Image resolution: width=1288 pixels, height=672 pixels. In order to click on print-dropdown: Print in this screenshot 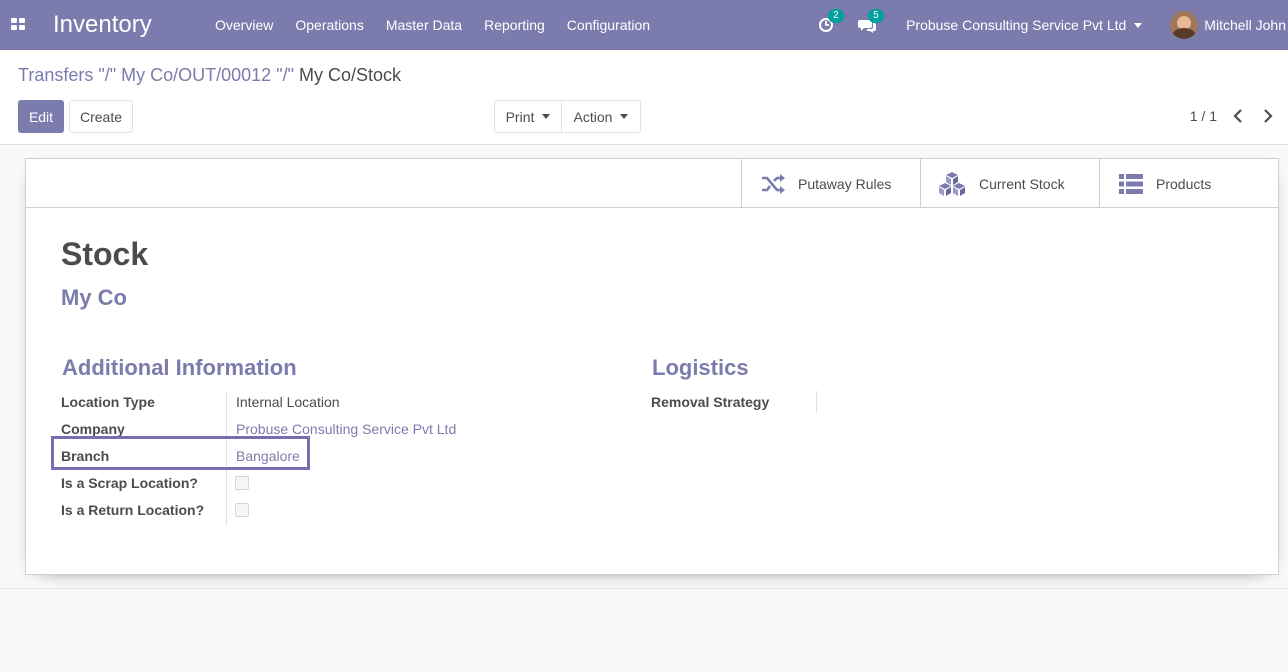, I will do `click(528, 116)`.